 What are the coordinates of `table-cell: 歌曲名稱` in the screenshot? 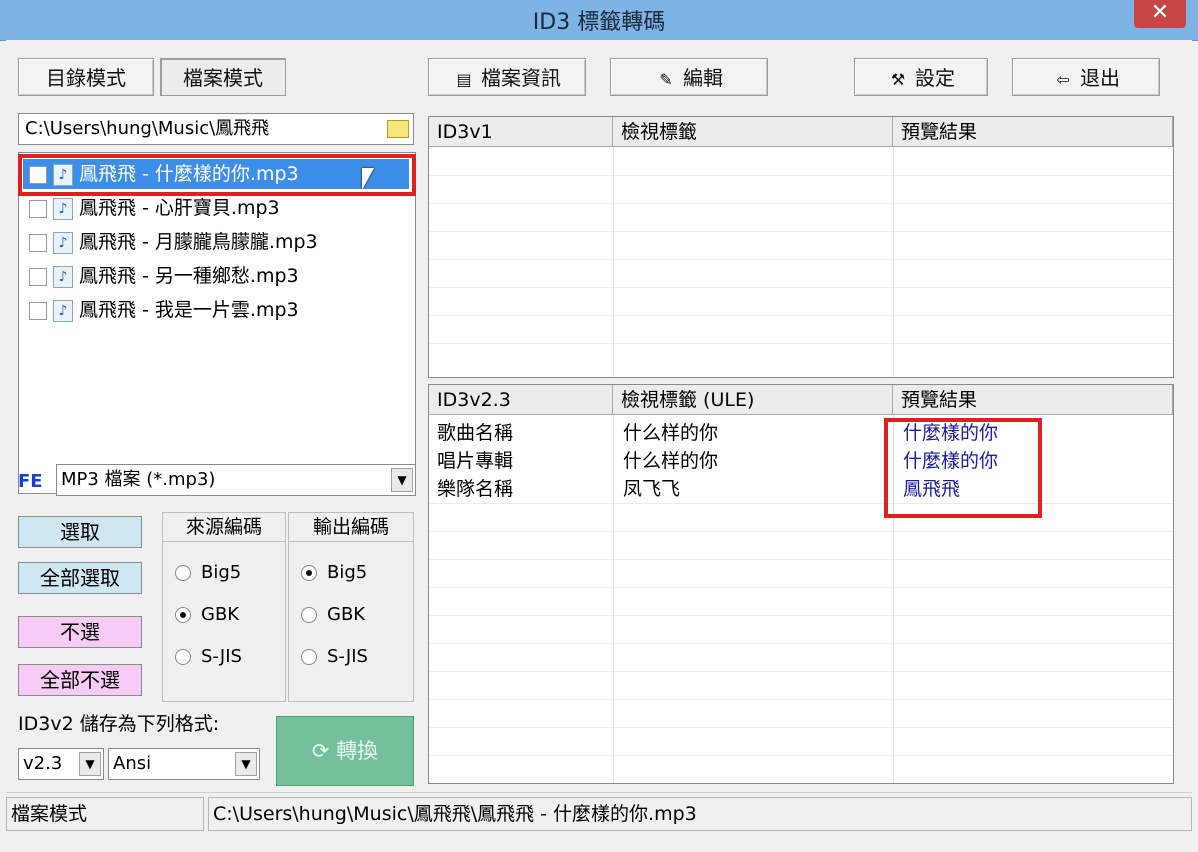 It's located at (475, 433).